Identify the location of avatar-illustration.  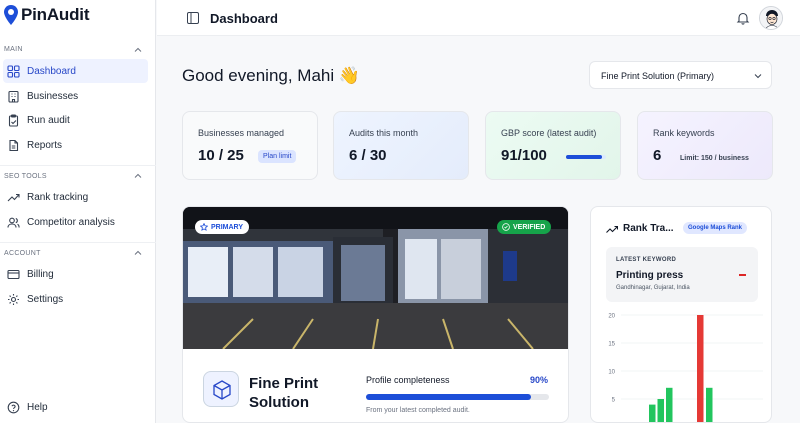
(771, 18).